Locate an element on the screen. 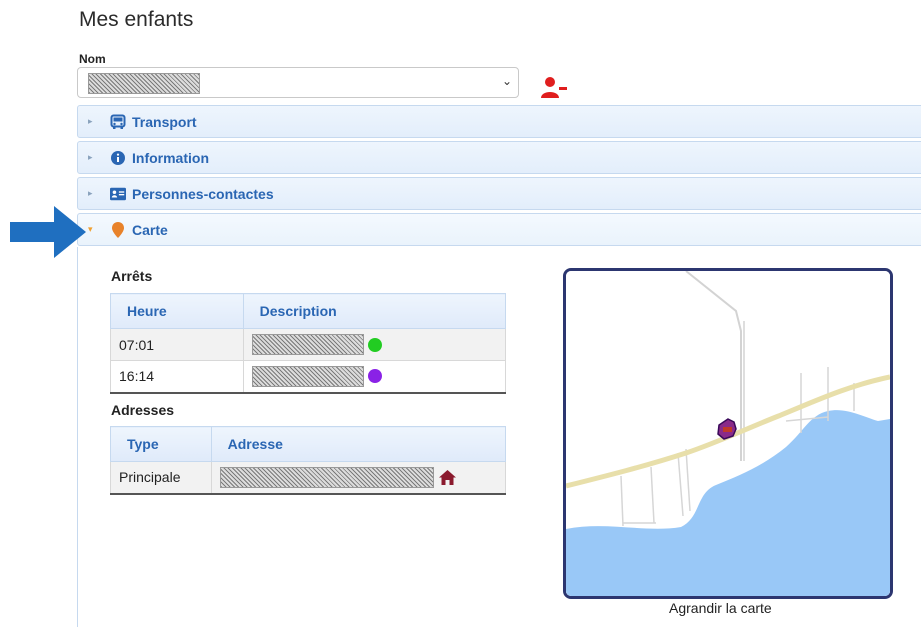  arret-time: 07:01 is located at coordinates (177, 344).